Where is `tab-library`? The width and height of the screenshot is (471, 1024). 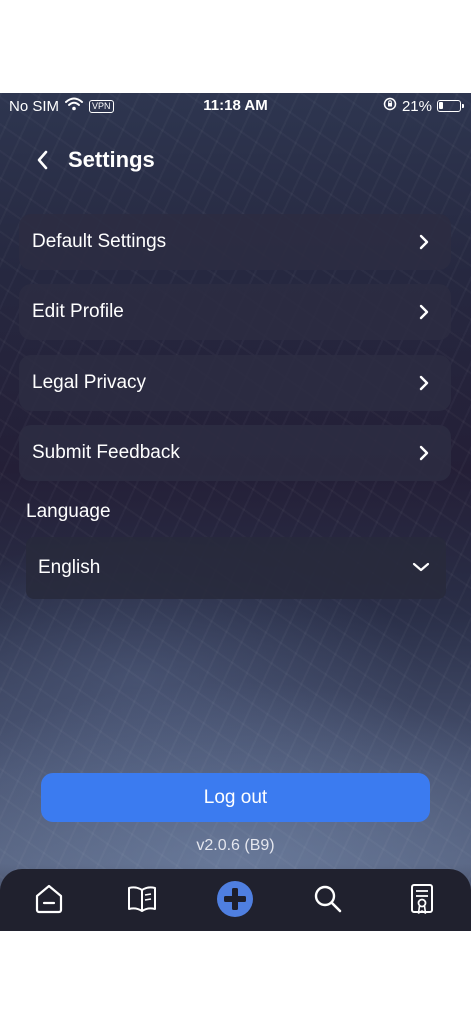
tab-library is located at coordinates (142, 899).